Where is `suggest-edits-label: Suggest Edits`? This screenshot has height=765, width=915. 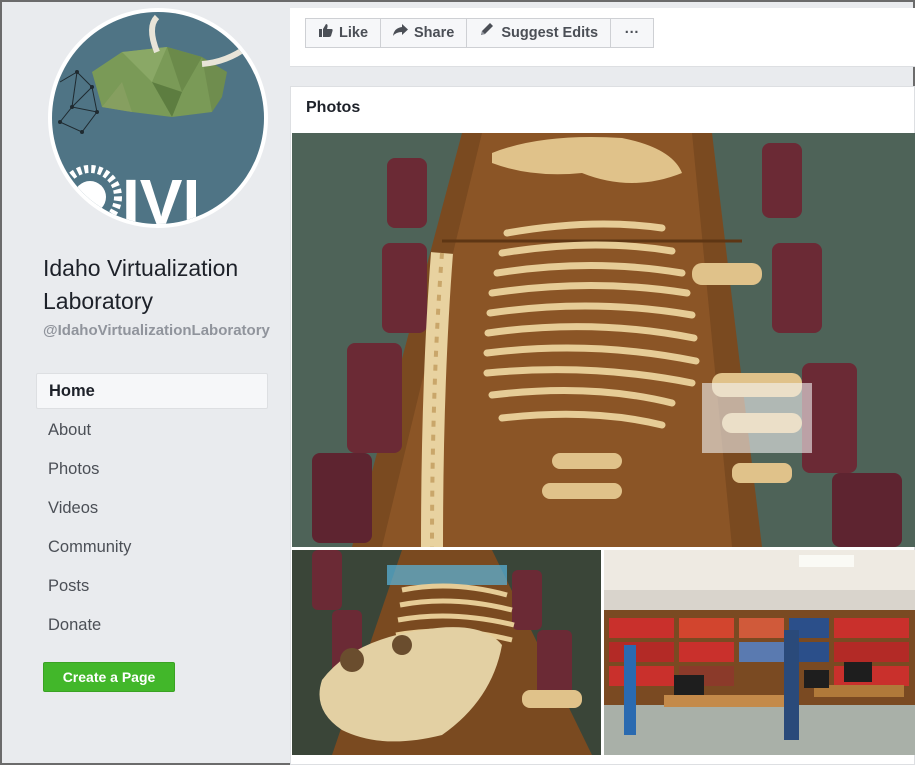
suggest-edits-label: Suggest Edits is located at coordinates (550, 33).